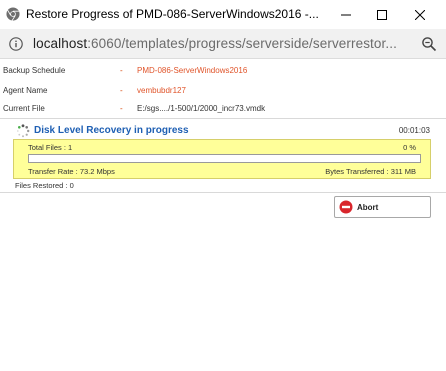 The width and height of the screenshot is (446, 371). I want to click on progress-percent: 0 %, so click(409, 147).